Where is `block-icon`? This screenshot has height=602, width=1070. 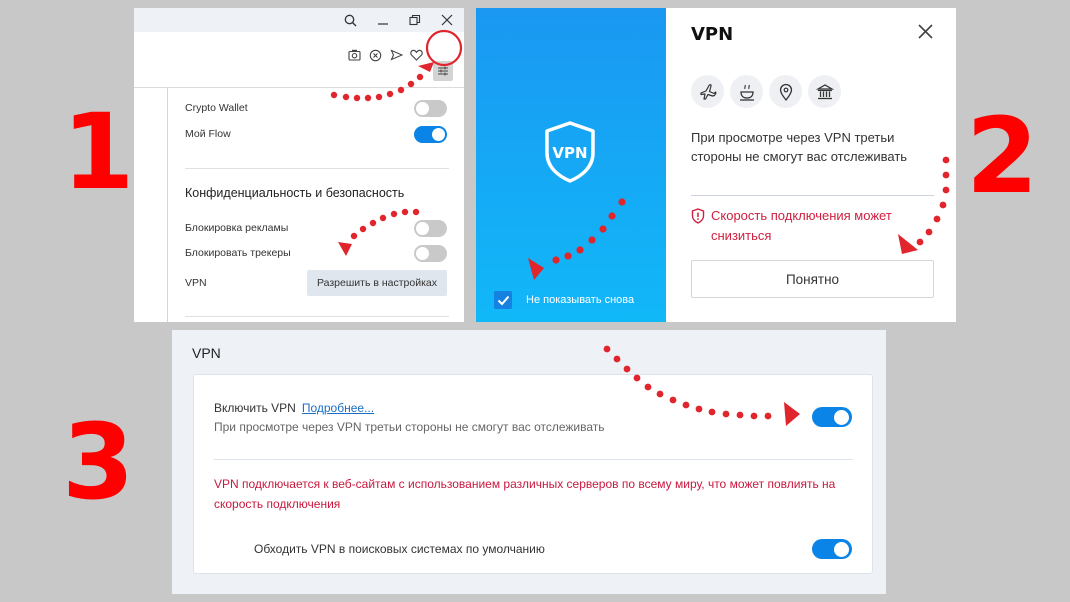
block-icon is located at coordinates (375, 55).